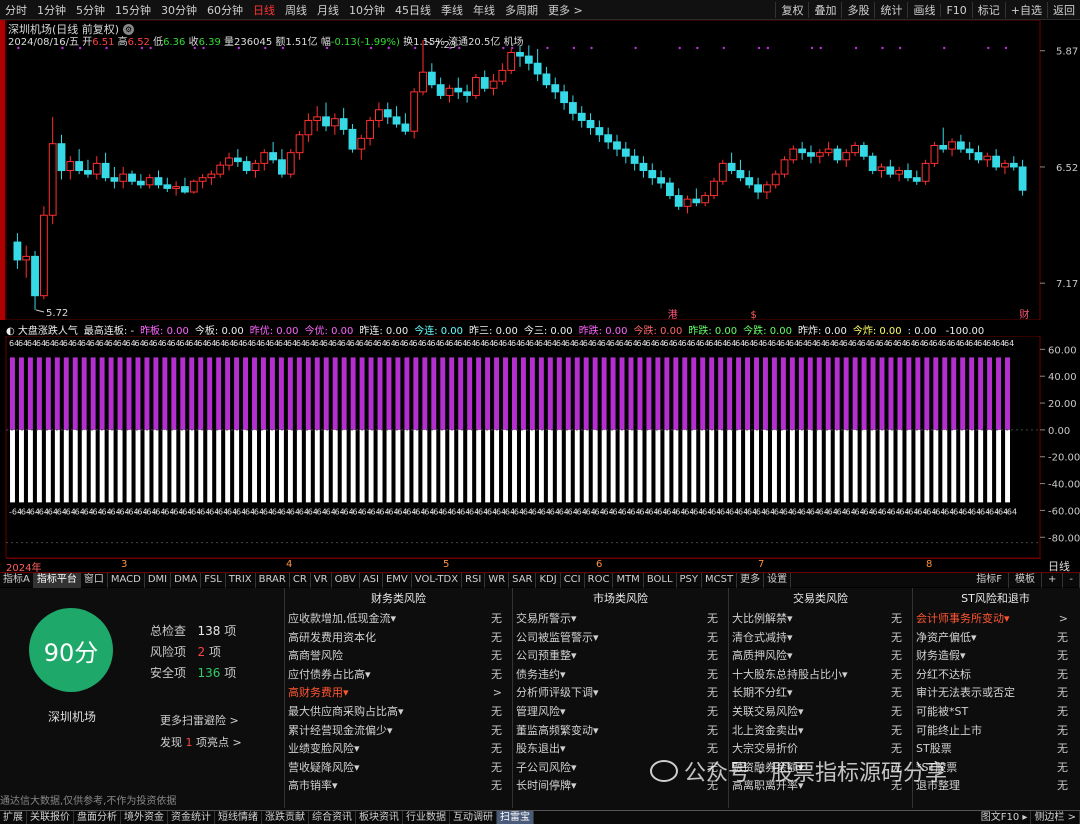 Image resolution: width=1080 pixels, height=824 pixels. I want to click on indicator-tab-23: PSY, so click(690, 580).